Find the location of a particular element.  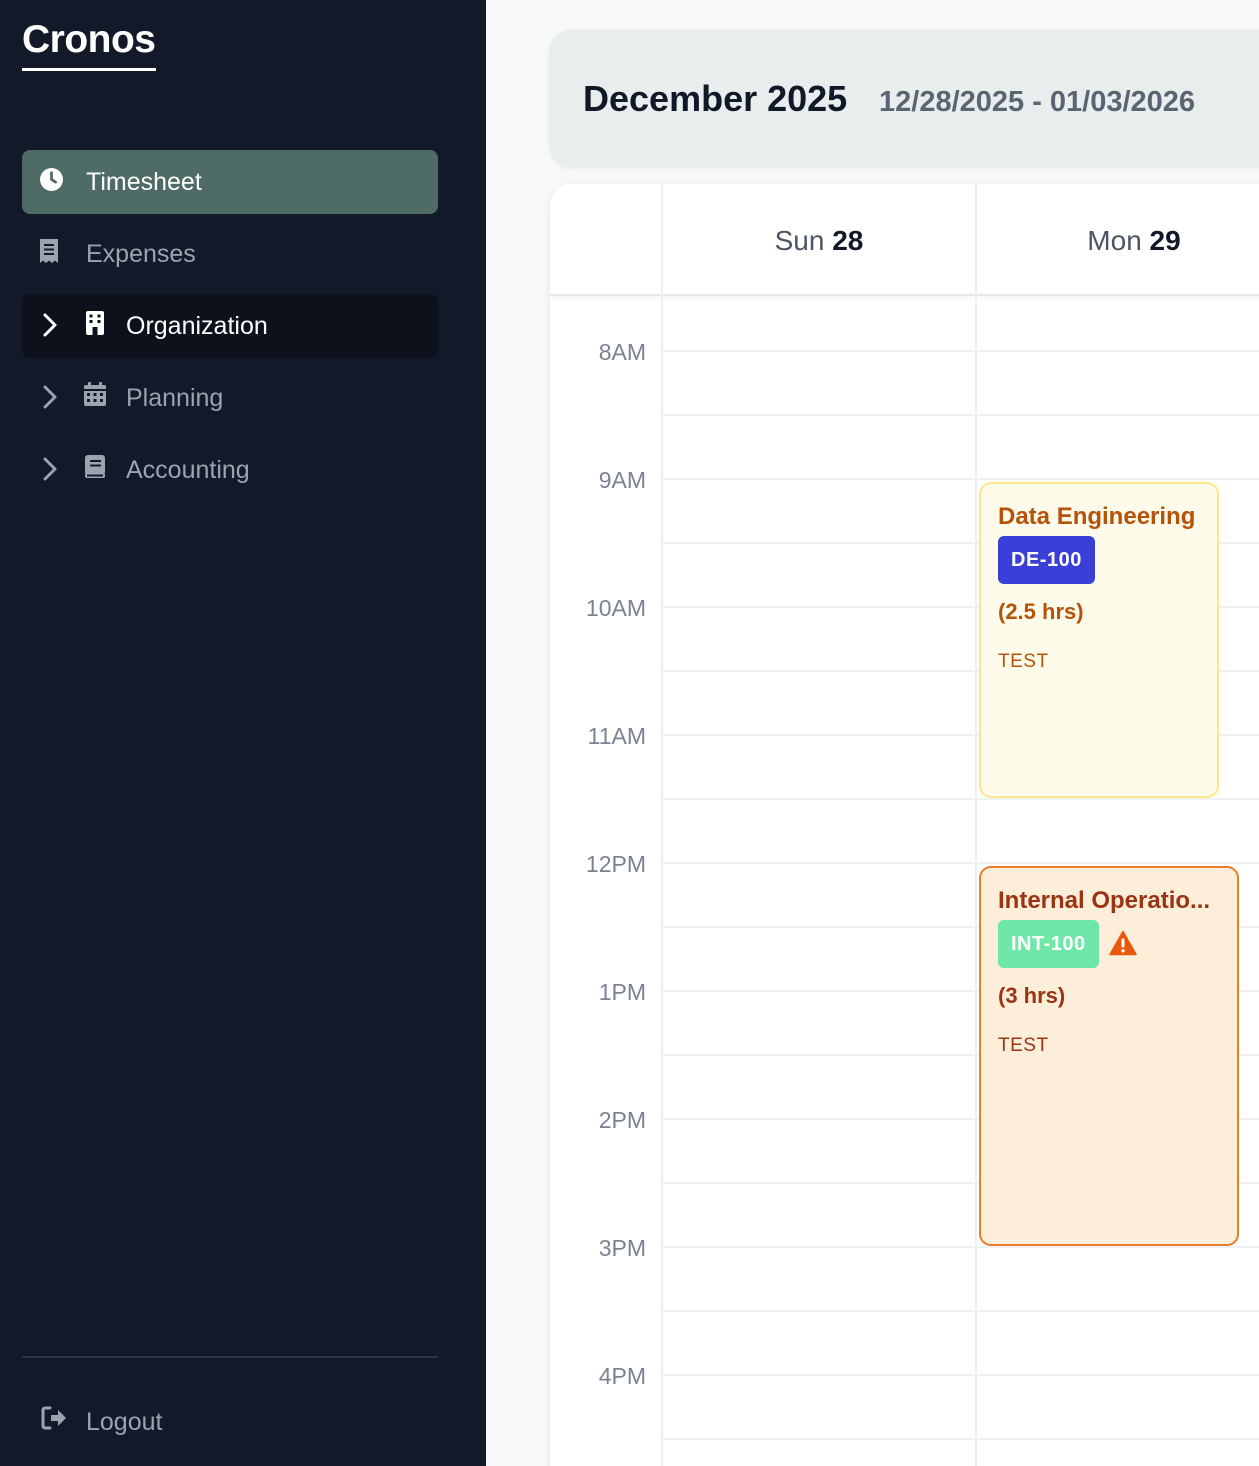

event-duration: (2.5 hrs) is located at coordinates (1041, 611).